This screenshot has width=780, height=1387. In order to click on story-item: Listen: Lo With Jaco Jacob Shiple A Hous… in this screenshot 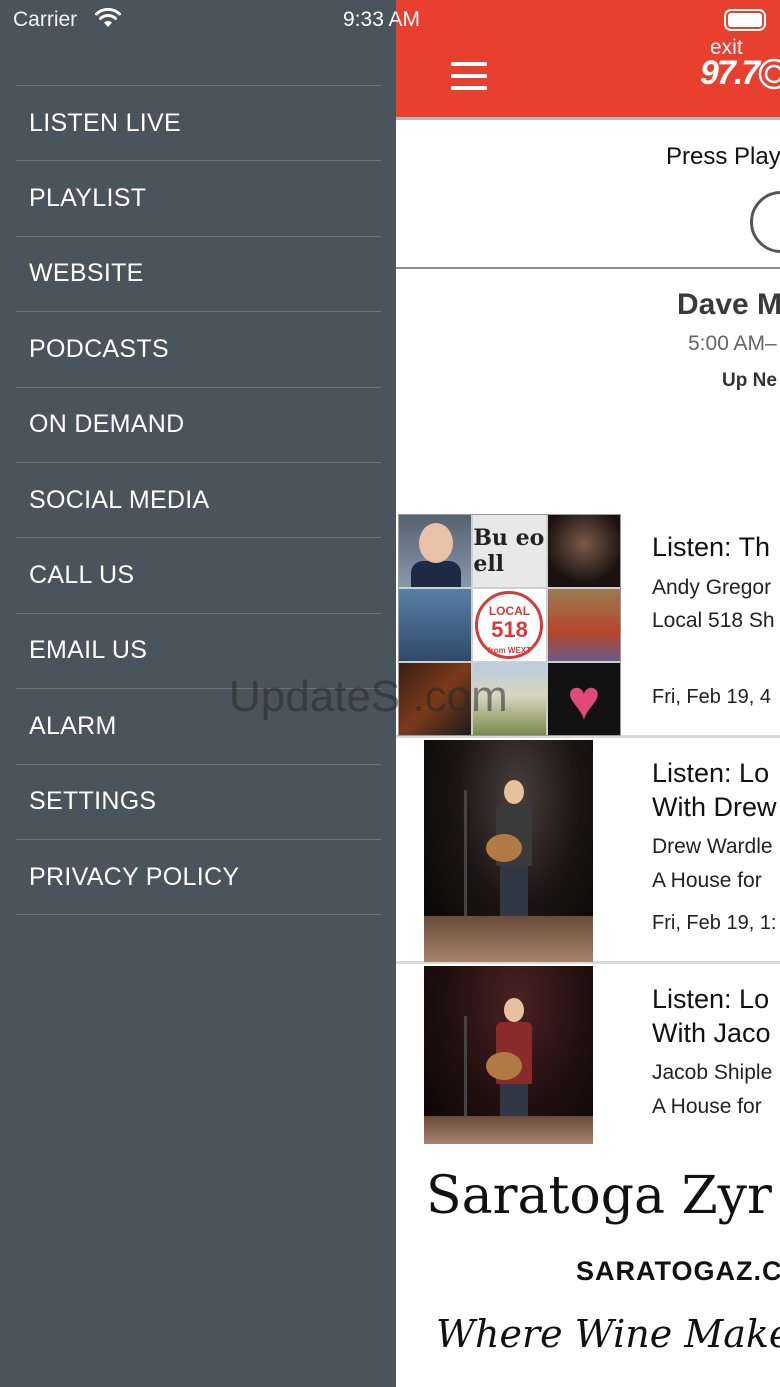, I will do `click(588, 1054)`.